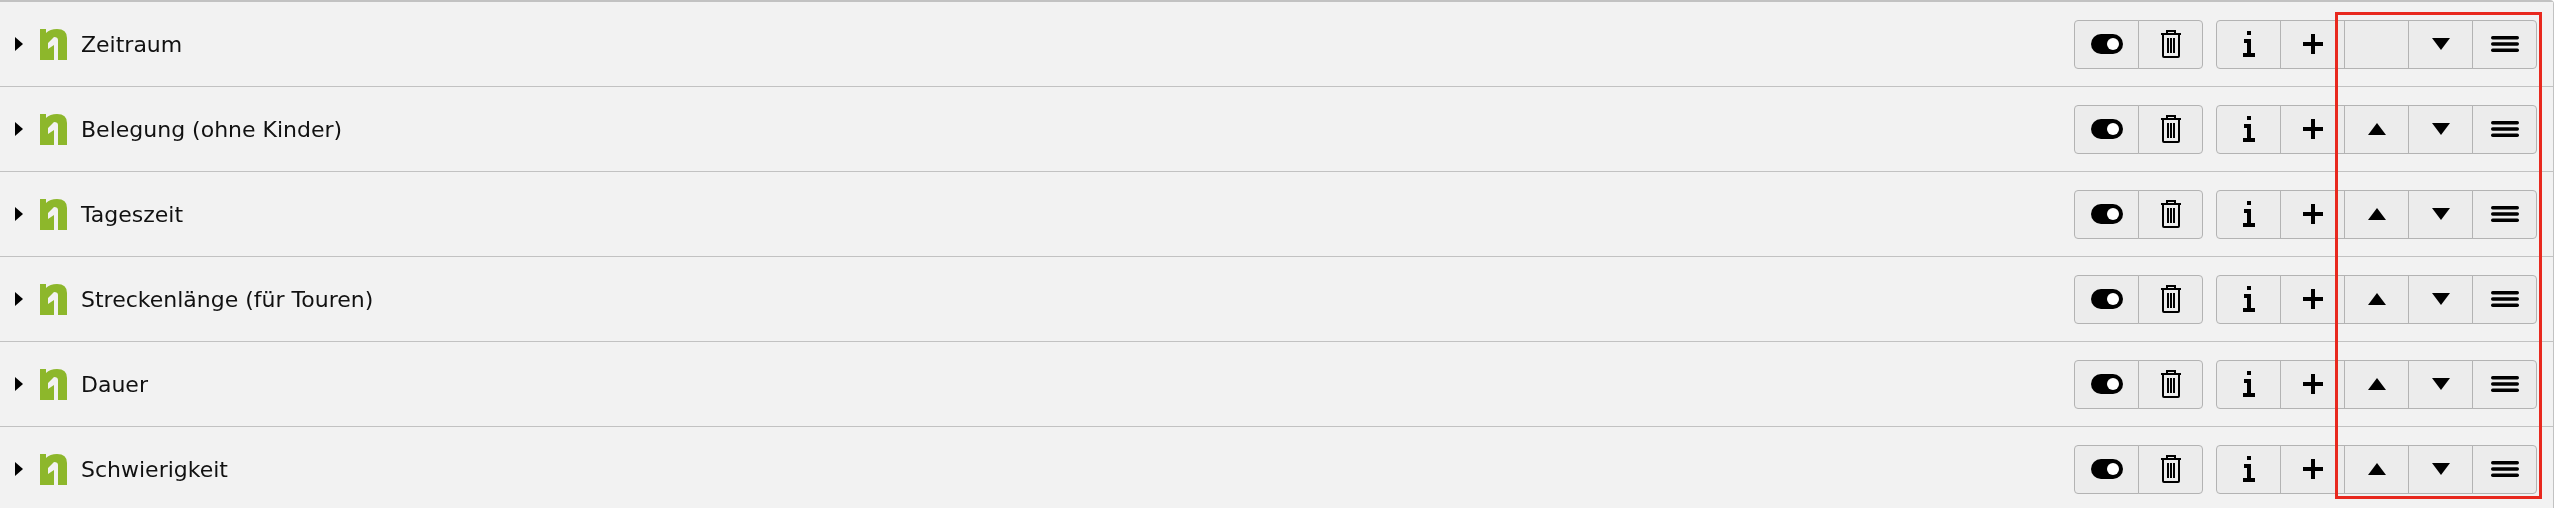  I want to click on row-title: Streckenlänge (für Touren), so click(227, 299).